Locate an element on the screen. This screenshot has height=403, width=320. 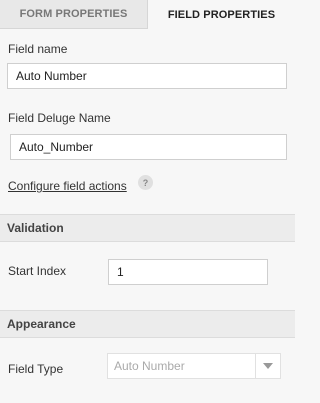
properties-tabs: FORM PROPERTIES FIELD PROPERTIES is located at coordinates (147, 14).